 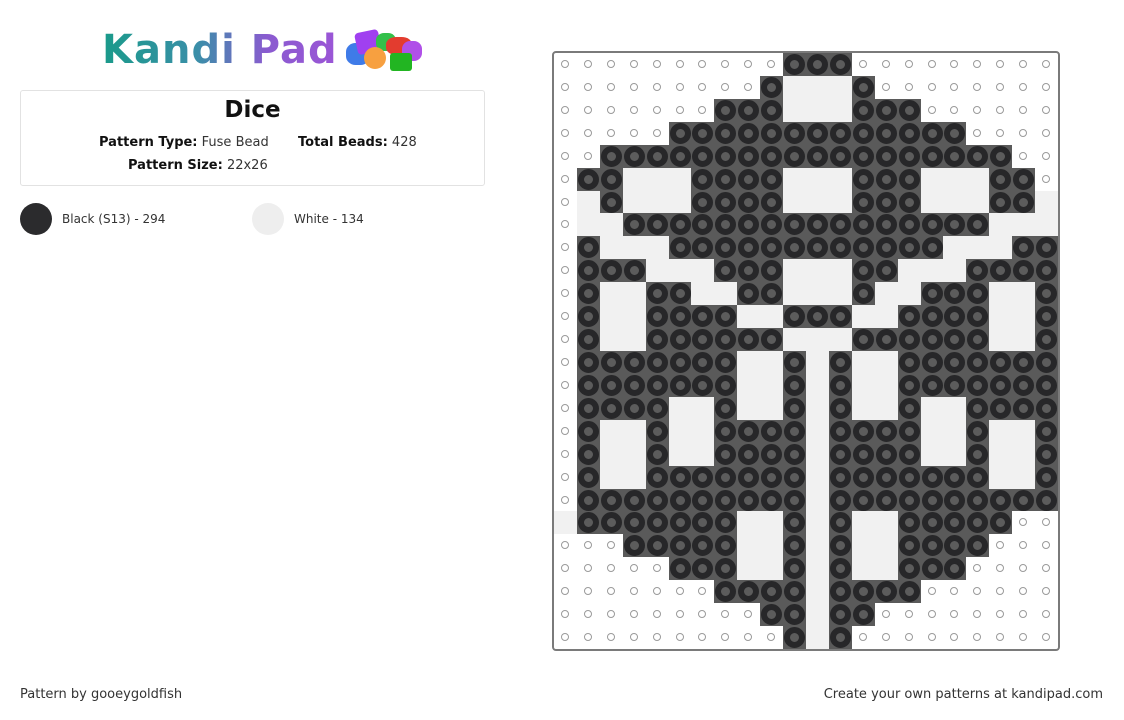 I want to click on white-swatch-icon, so click(x=268, y=219).